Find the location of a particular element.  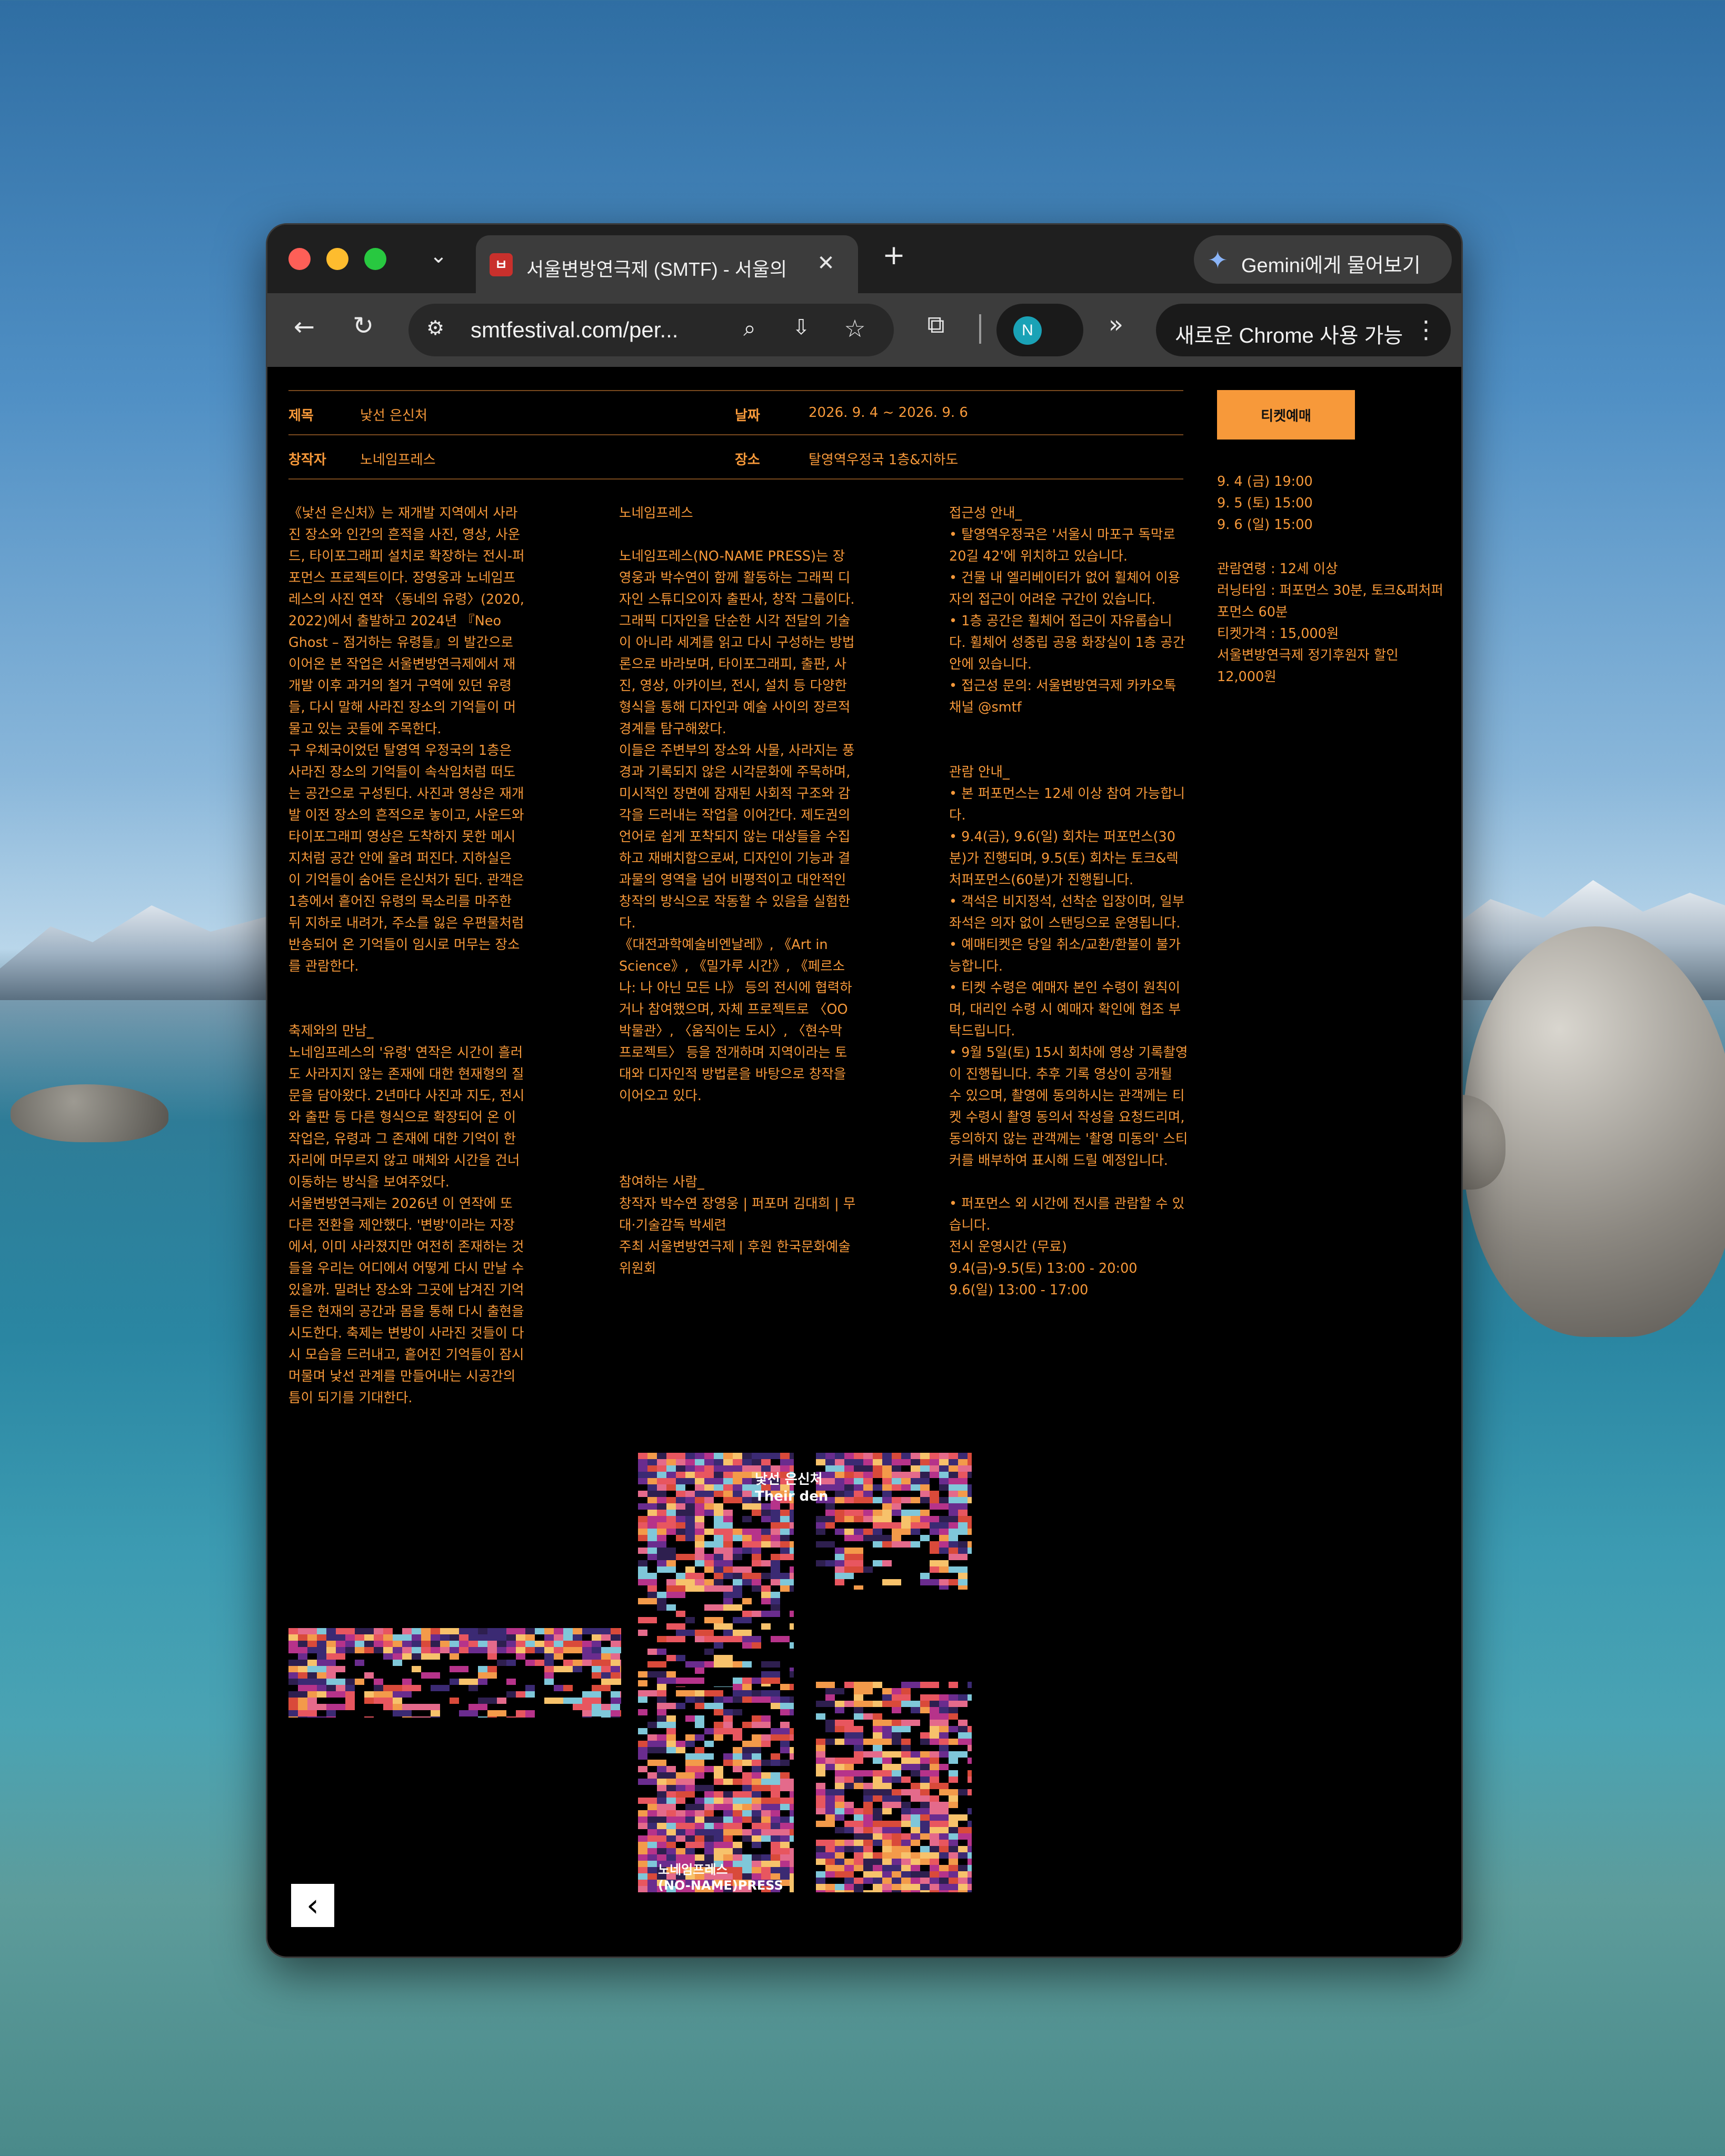

tab-active: ㅂ 서울변방연극제 (SMTF) - 서울의 ✕ is located at coordinates (667, 264).